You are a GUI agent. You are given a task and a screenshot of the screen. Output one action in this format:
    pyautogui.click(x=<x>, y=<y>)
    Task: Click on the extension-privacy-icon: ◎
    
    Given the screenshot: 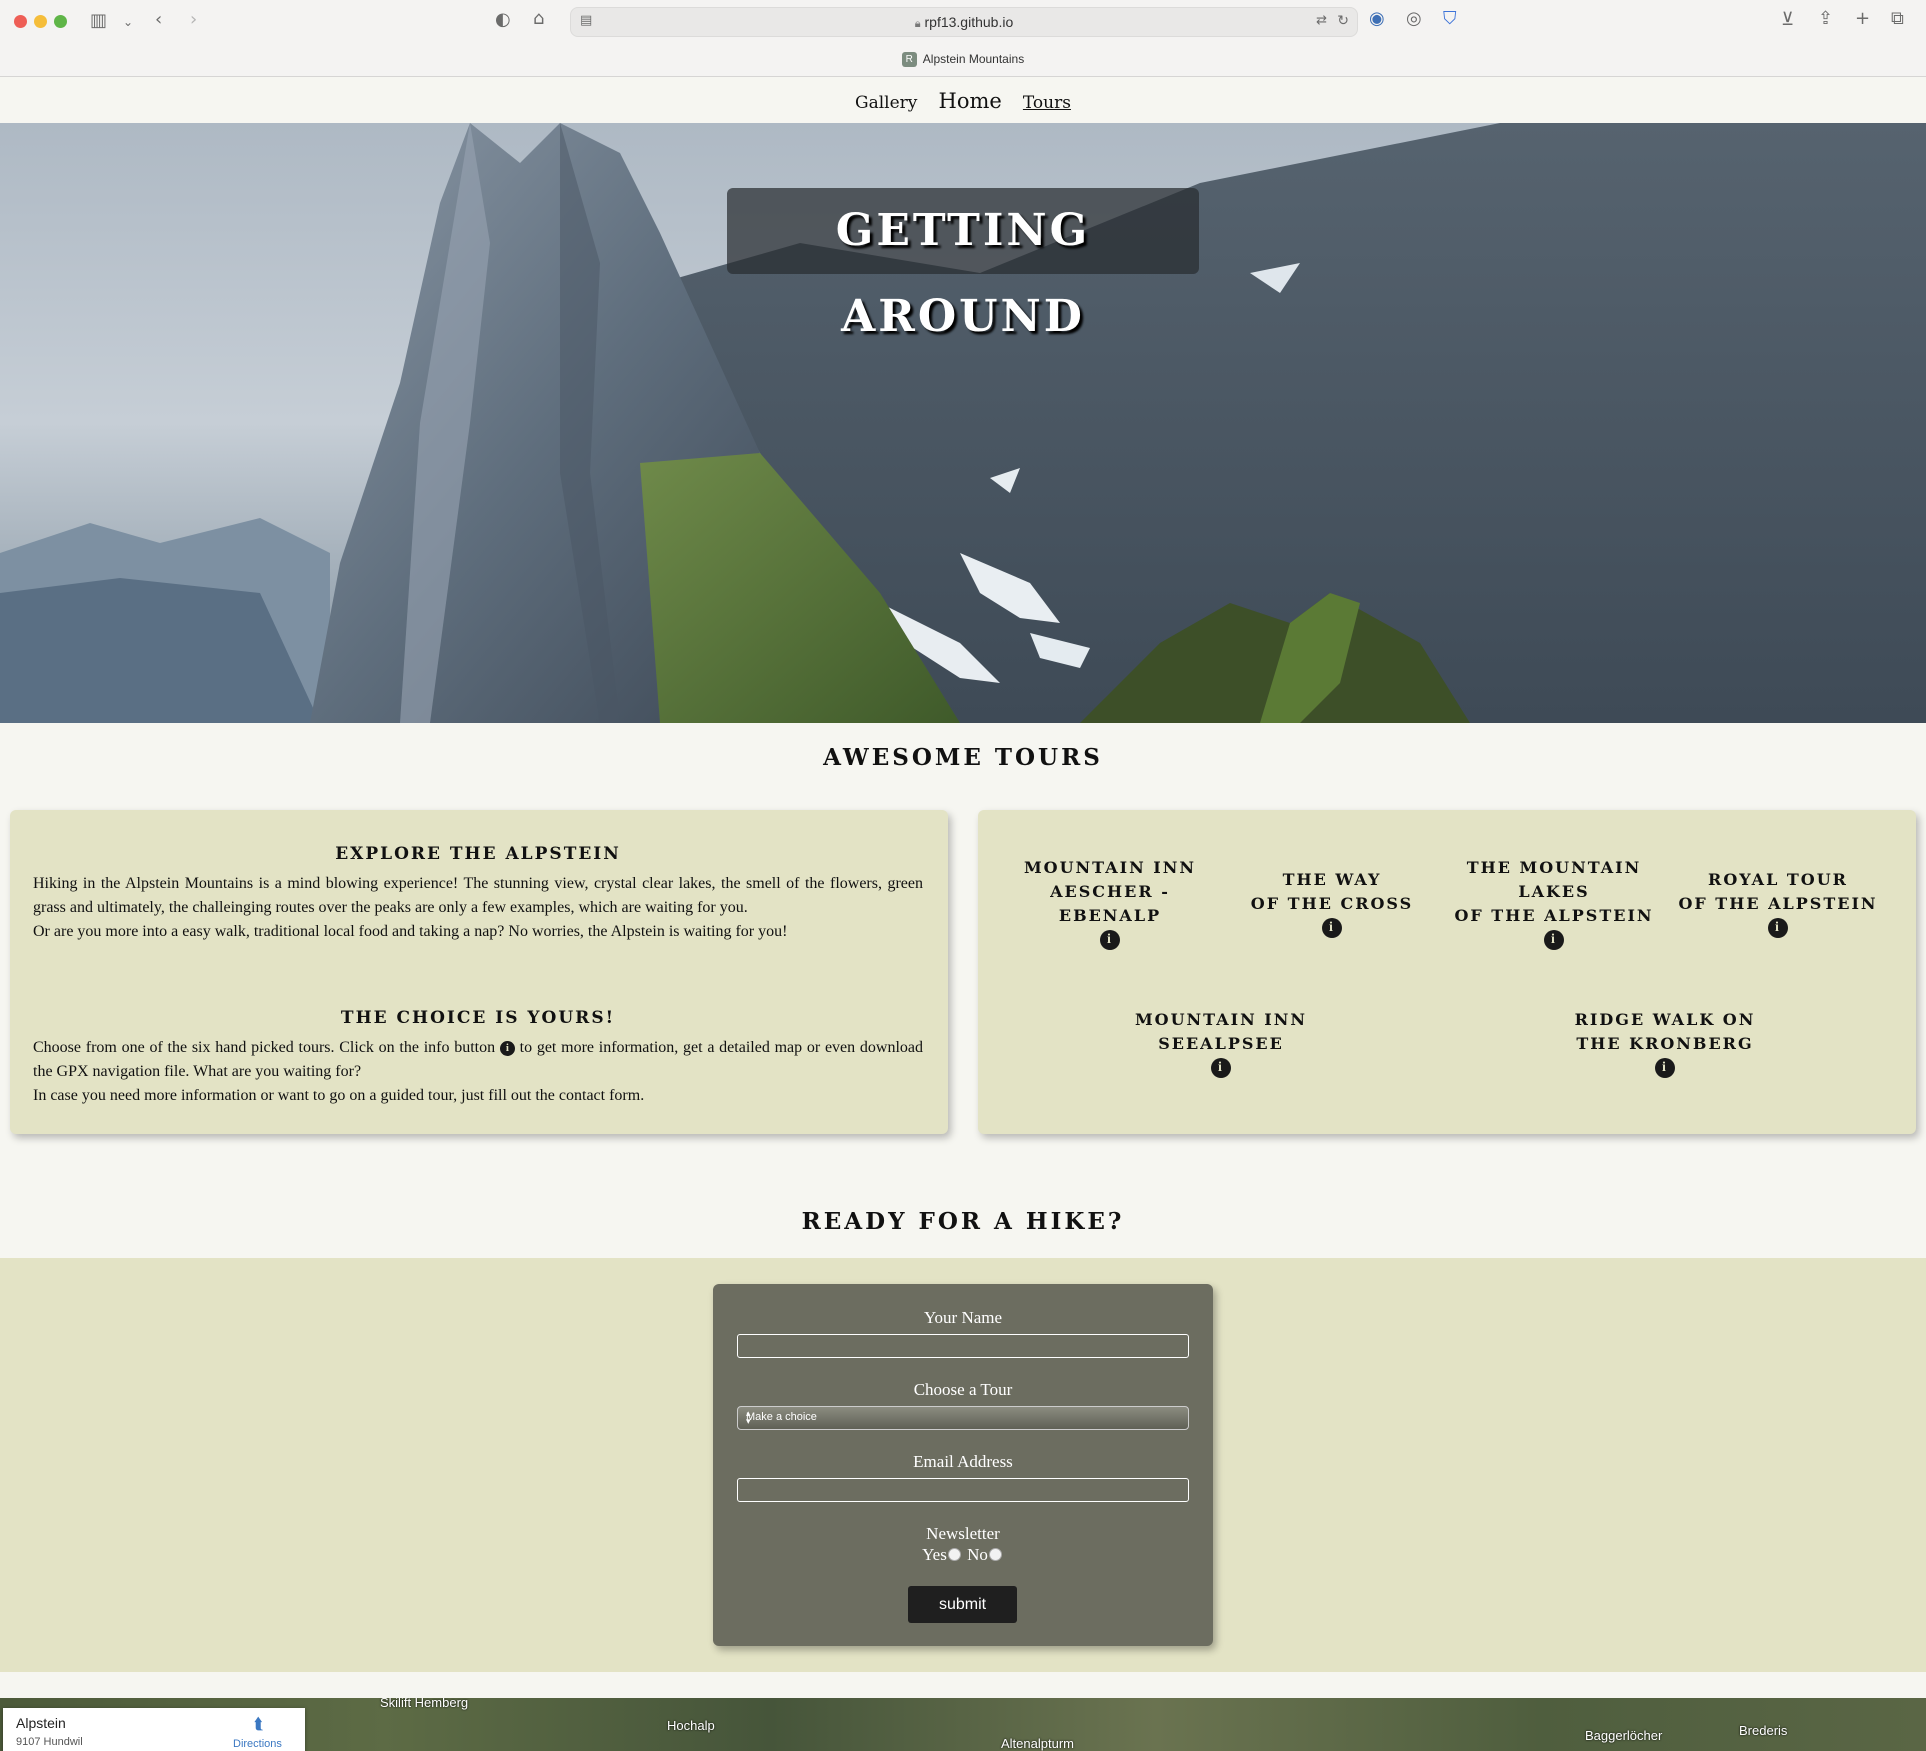 What is the action you would take?
    pyautogui.click(x=1414, y=19)
    